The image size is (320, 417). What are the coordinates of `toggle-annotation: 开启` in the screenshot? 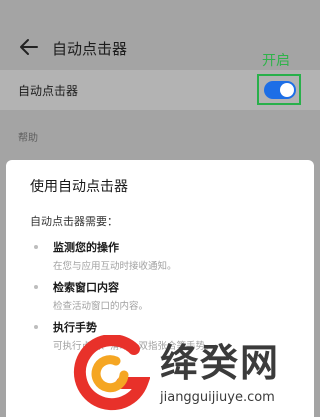 It's located at (276, 61).